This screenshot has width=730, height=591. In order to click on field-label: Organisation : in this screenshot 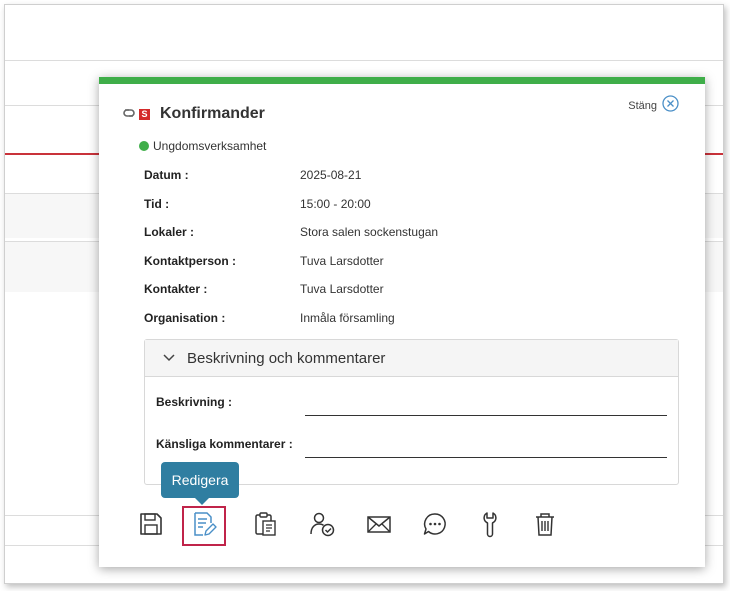, I will do `click(185, 318)`.